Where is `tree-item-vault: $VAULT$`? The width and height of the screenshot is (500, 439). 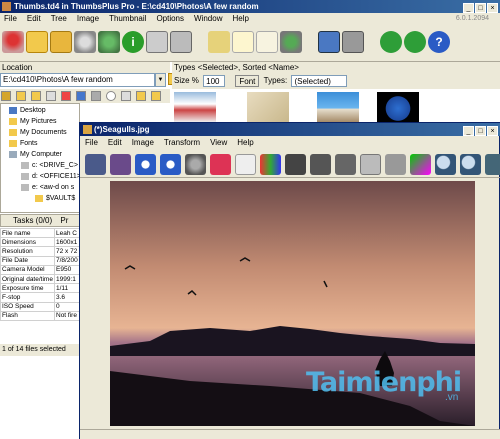 tree-item-vault: $VAULT$ is located at coordinates (55, 199).